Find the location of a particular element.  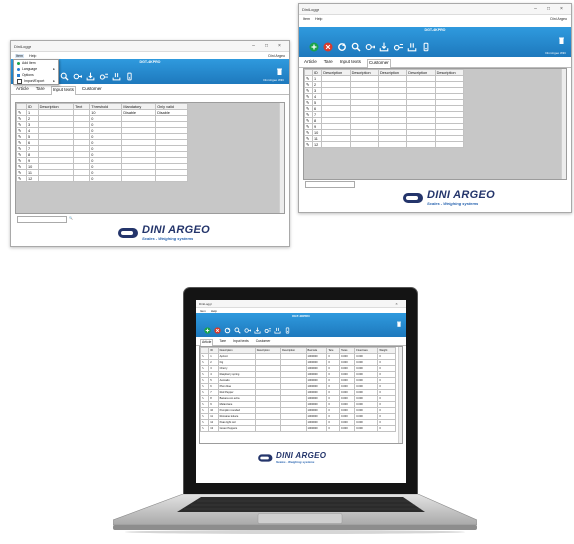

logo-mark-icon is located at coordinates (265, 458).